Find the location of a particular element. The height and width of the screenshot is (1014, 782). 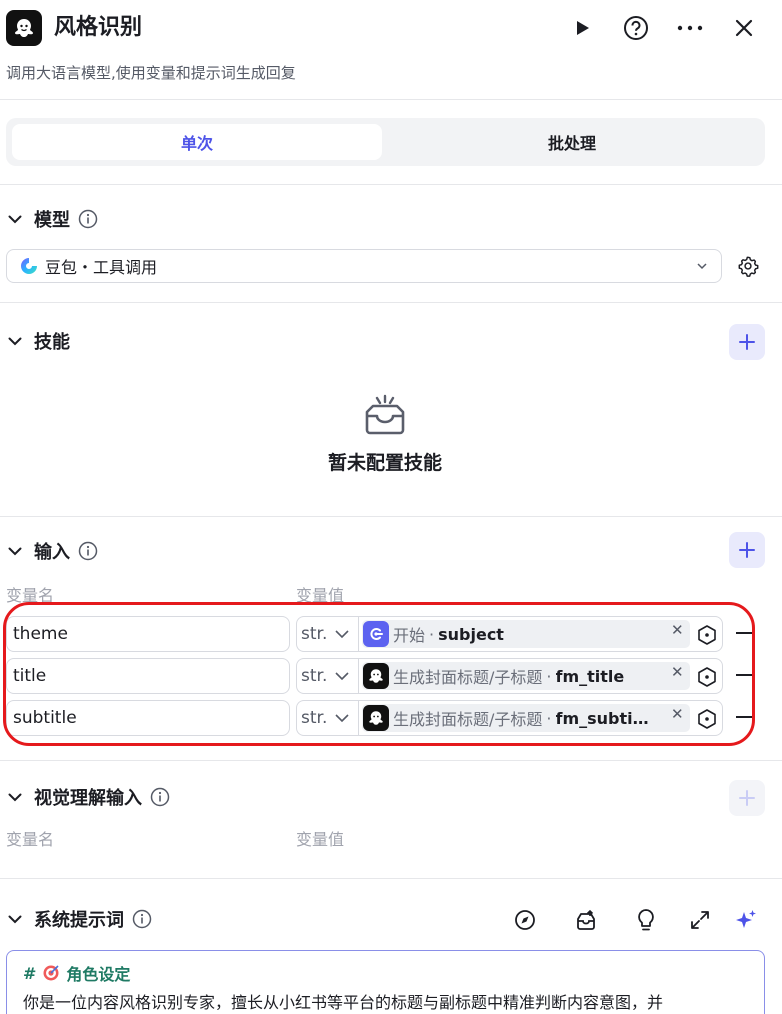

model-section-header: 模型 is located at coordinates (51, 219).